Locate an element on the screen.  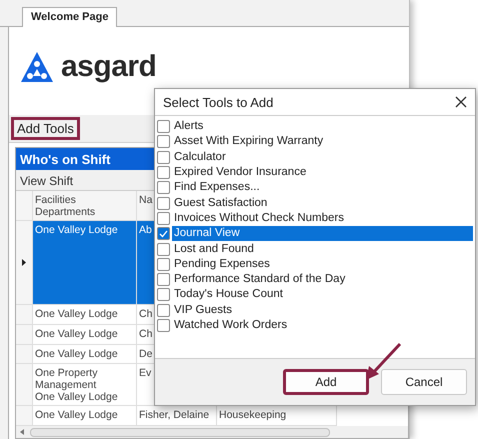
logo-icon is located at coordinates (37, 67).